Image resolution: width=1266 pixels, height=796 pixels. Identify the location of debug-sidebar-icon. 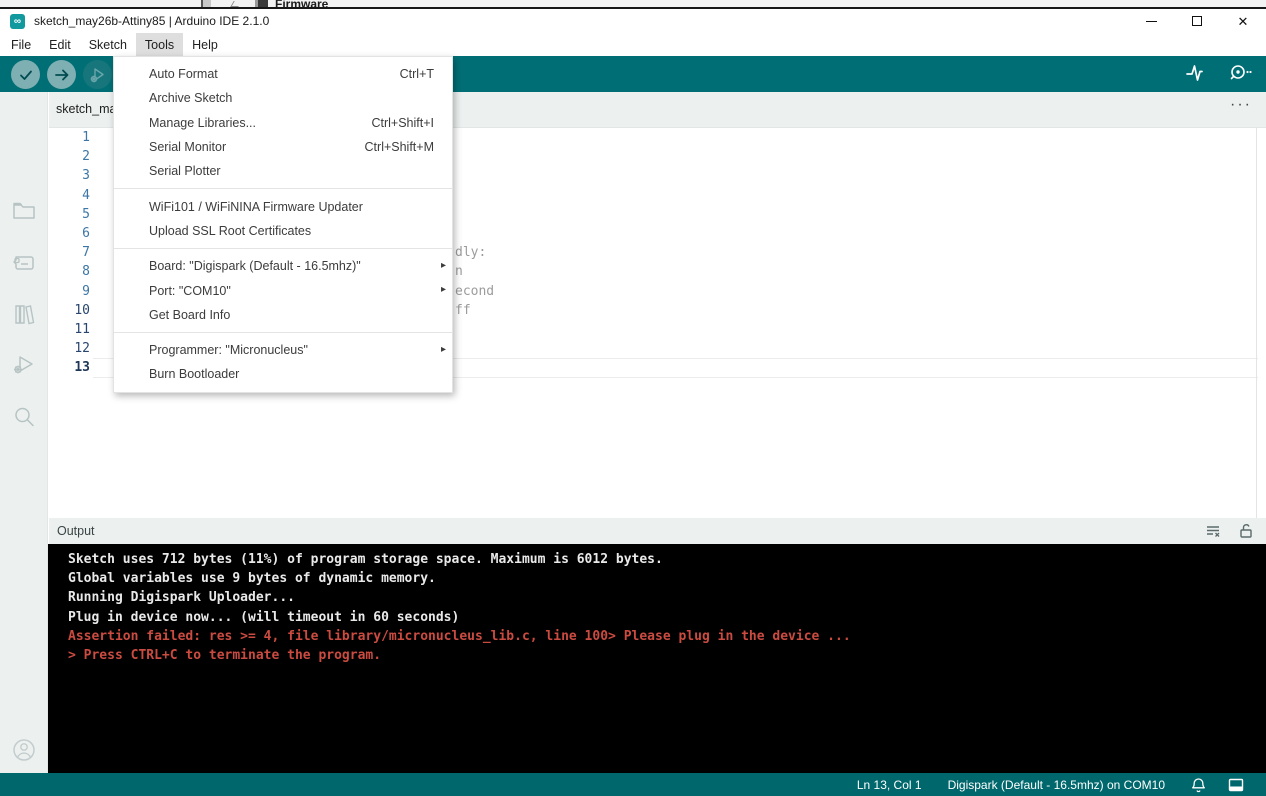
(24, 365).